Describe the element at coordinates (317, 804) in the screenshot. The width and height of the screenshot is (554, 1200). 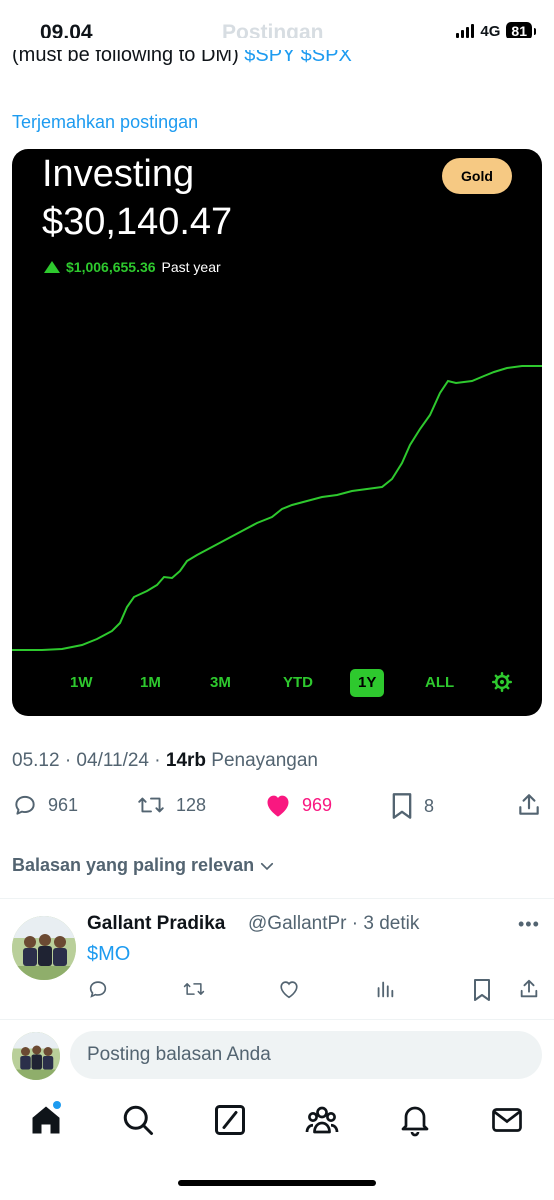
I see `like-count: 969` at that location.